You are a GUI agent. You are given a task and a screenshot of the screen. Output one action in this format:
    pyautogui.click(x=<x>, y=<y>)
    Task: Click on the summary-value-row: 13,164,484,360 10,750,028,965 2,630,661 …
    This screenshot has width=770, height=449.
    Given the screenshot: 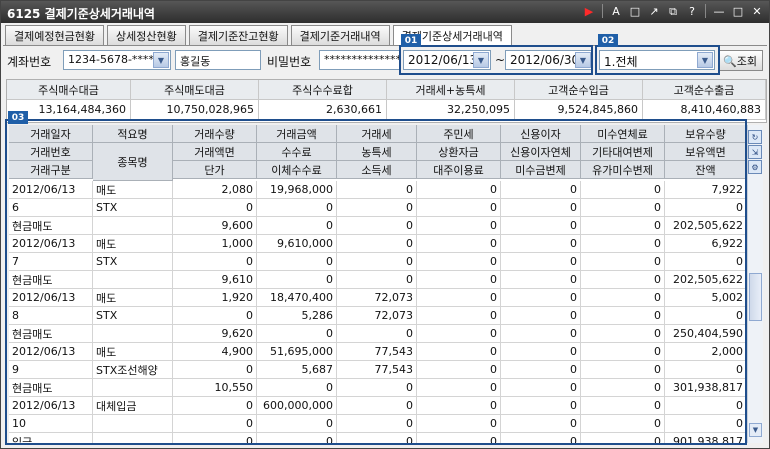 What is the action you would take?
    pyautogui.click(x=386, y=110)
    